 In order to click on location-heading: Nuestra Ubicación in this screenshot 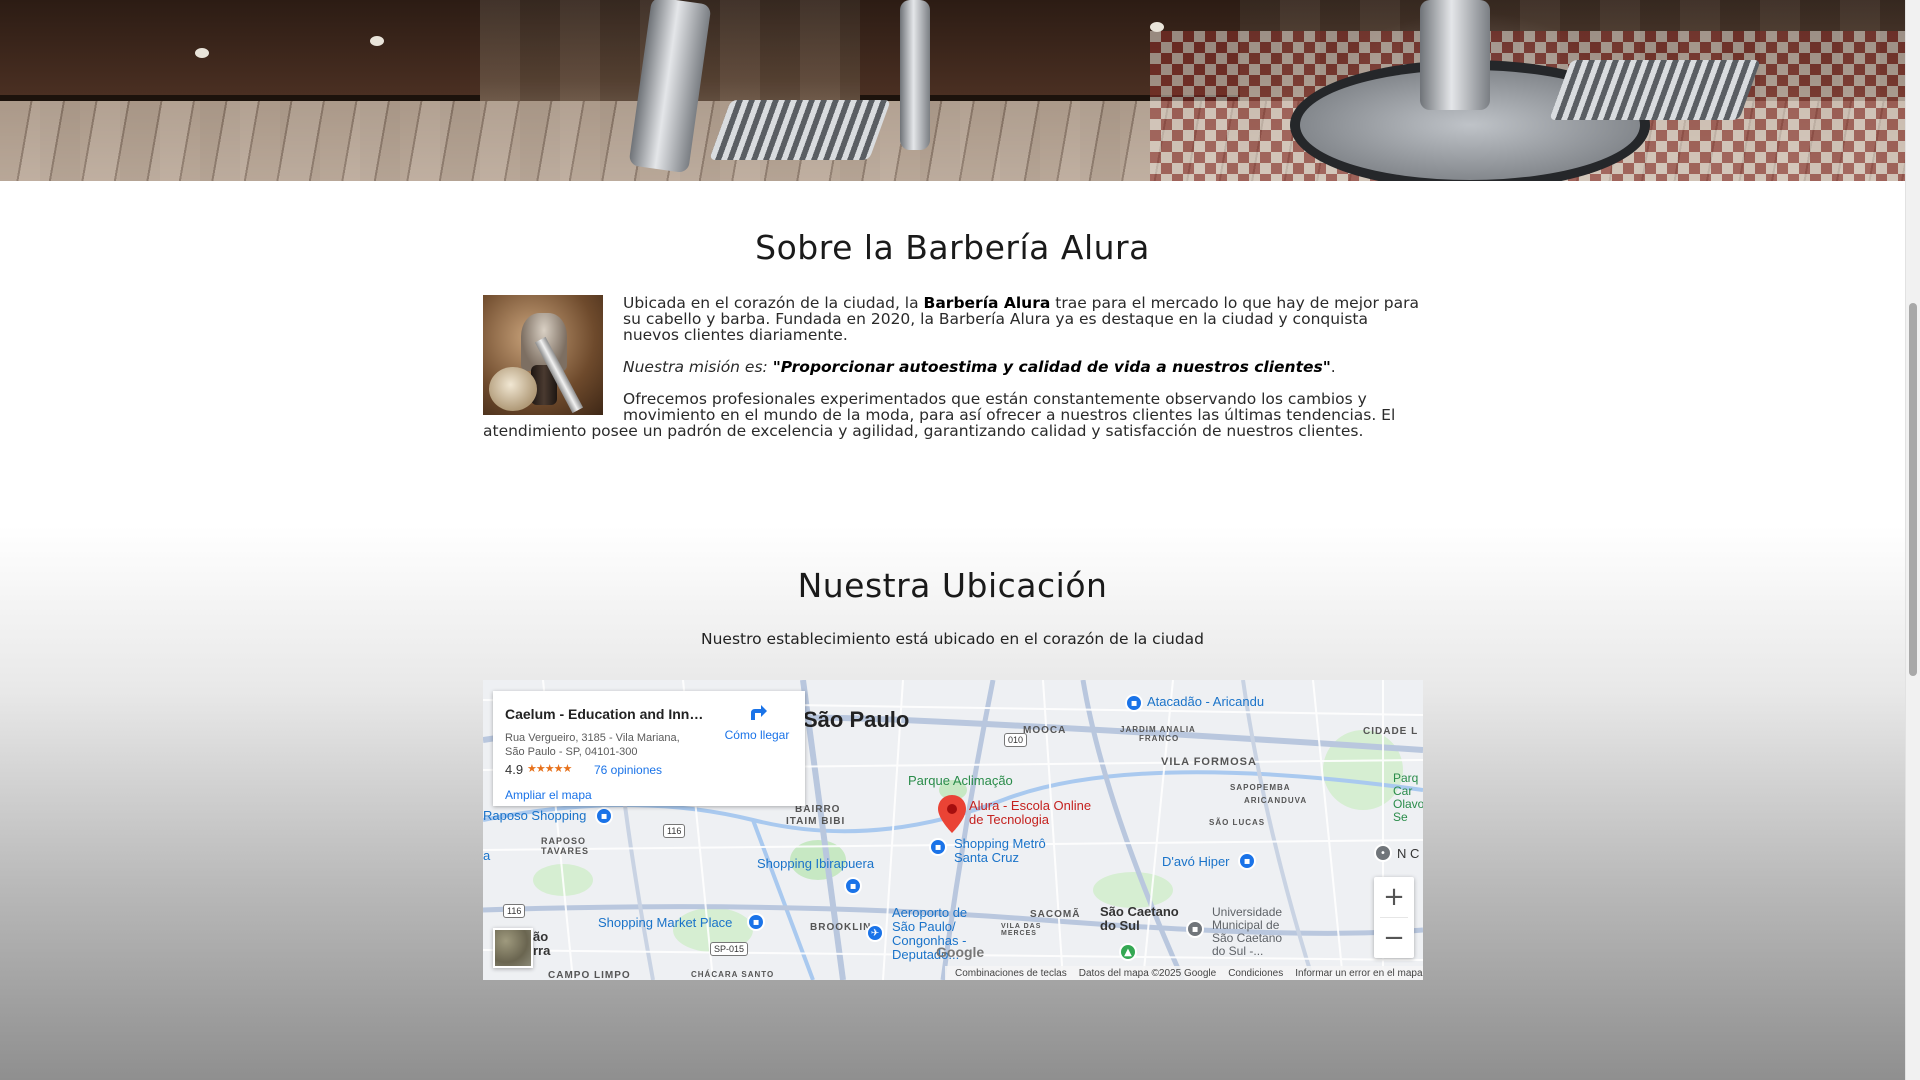, I will do `click(952, 585)`.